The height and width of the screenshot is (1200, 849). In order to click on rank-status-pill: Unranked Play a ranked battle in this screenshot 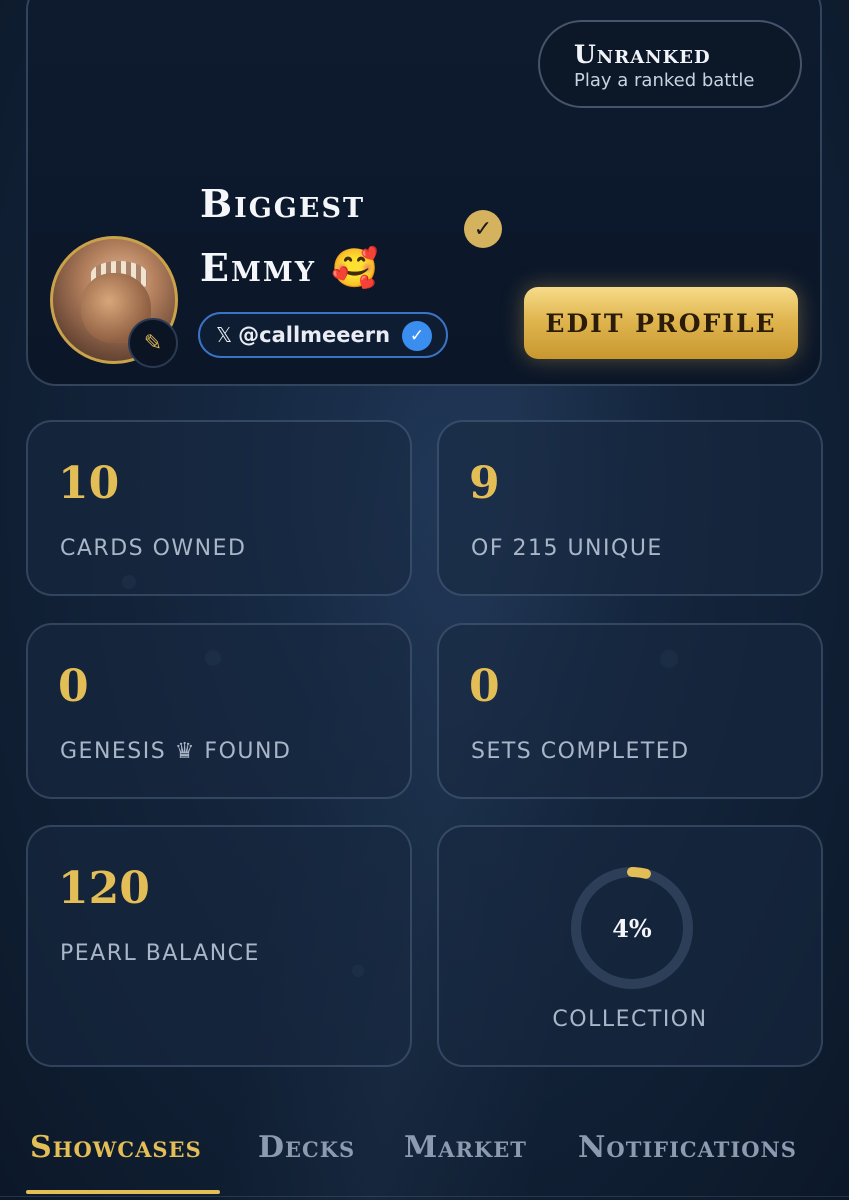, I will do `click(670, 64)`.